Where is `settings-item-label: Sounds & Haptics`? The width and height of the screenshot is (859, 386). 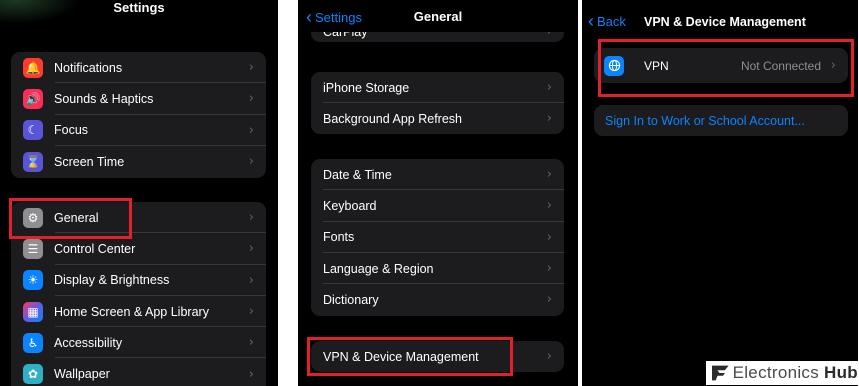 settings-item-label: Sounds & Haptics is located at coordinates (104, 98).